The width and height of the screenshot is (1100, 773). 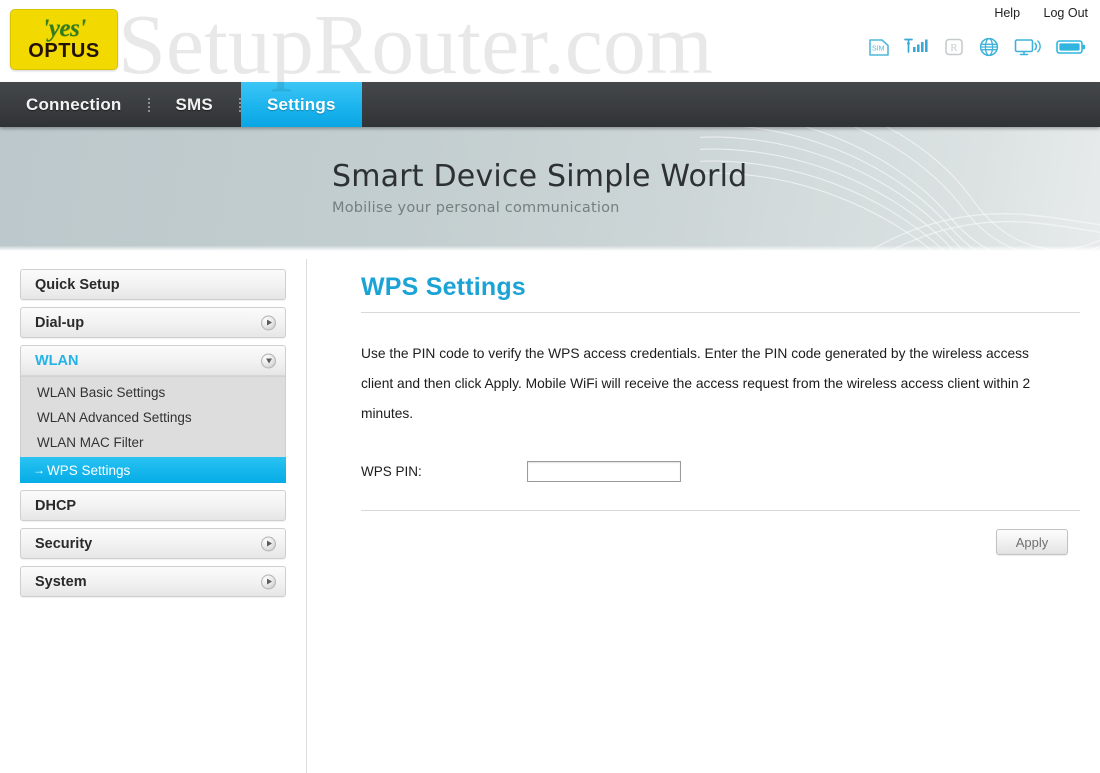 What do you see at coordinates (900, 189) in the screenshot?
I see `banner-swirl-decoration` at bounding box center [900, 189].